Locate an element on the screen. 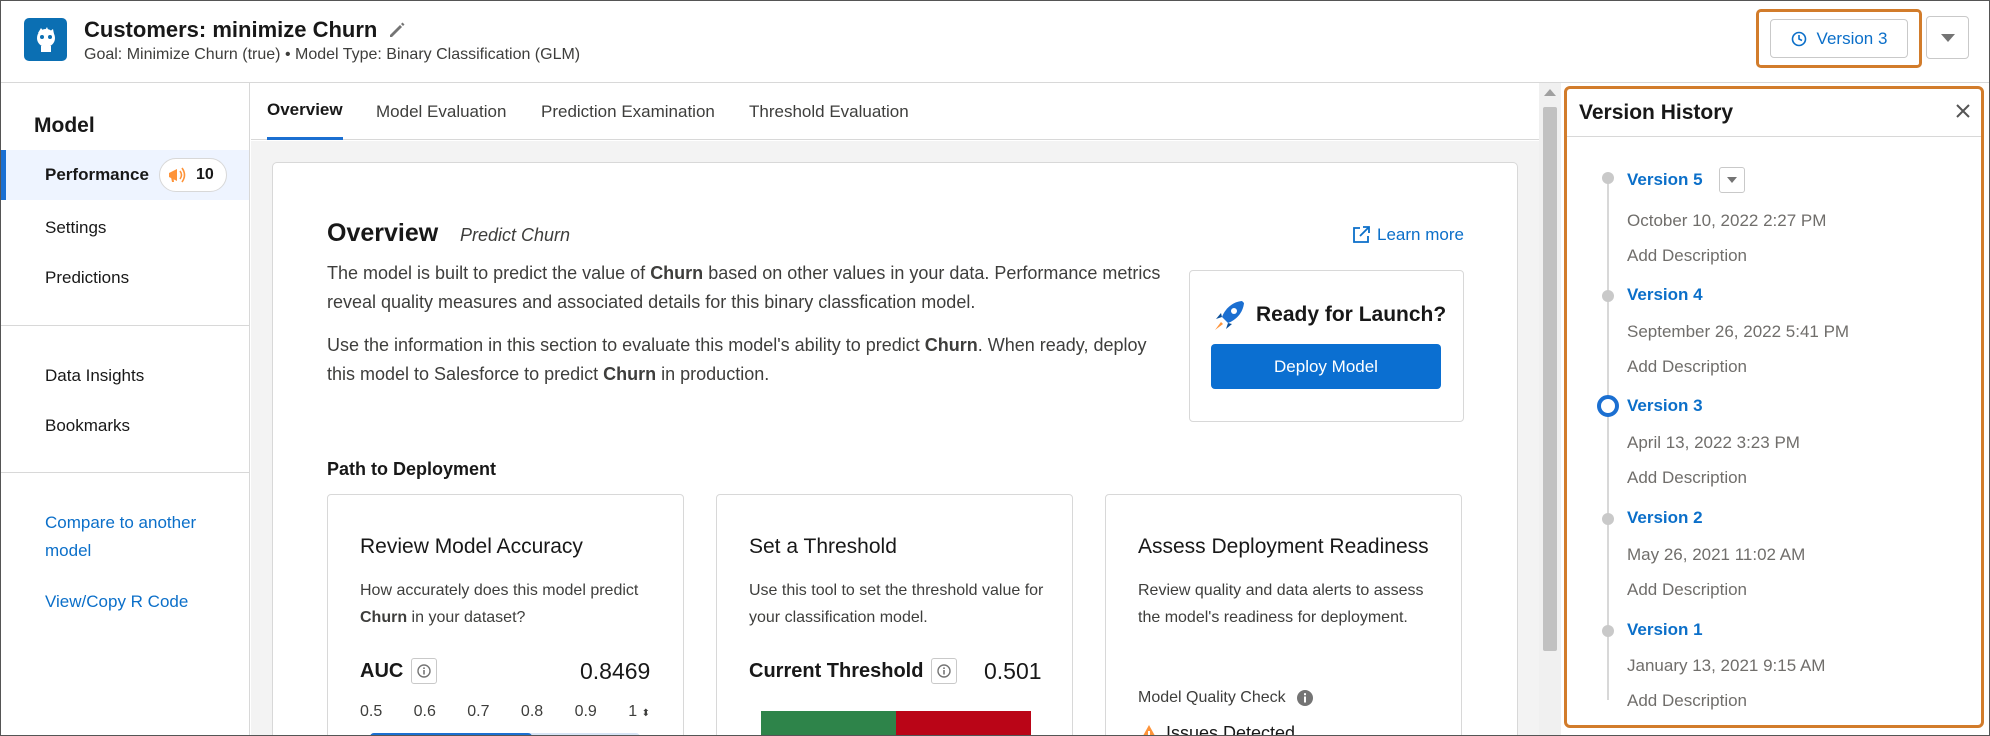 This screenshot has height=736, width=1990. caret-down-icon is located at coordinates (1947, 37).